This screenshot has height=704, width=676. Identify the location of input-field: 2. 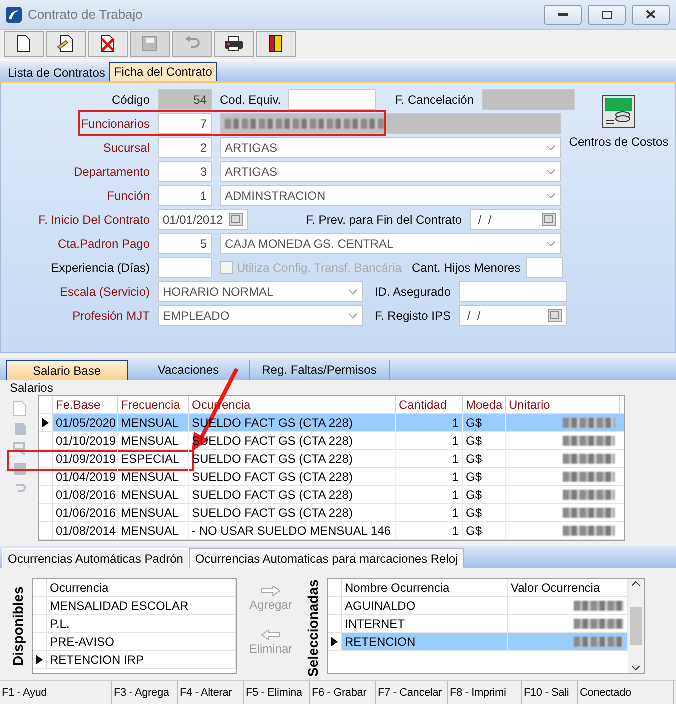
(185, 147).